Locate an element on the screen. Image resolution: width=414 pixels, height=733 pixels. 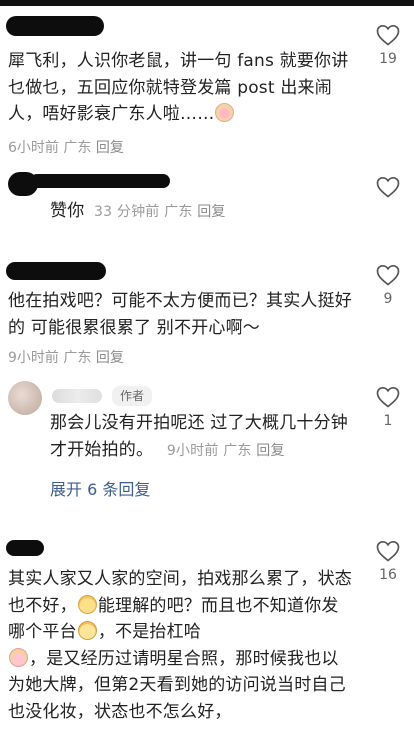
author-badge: 作者 is located at coordinates (132, 396).